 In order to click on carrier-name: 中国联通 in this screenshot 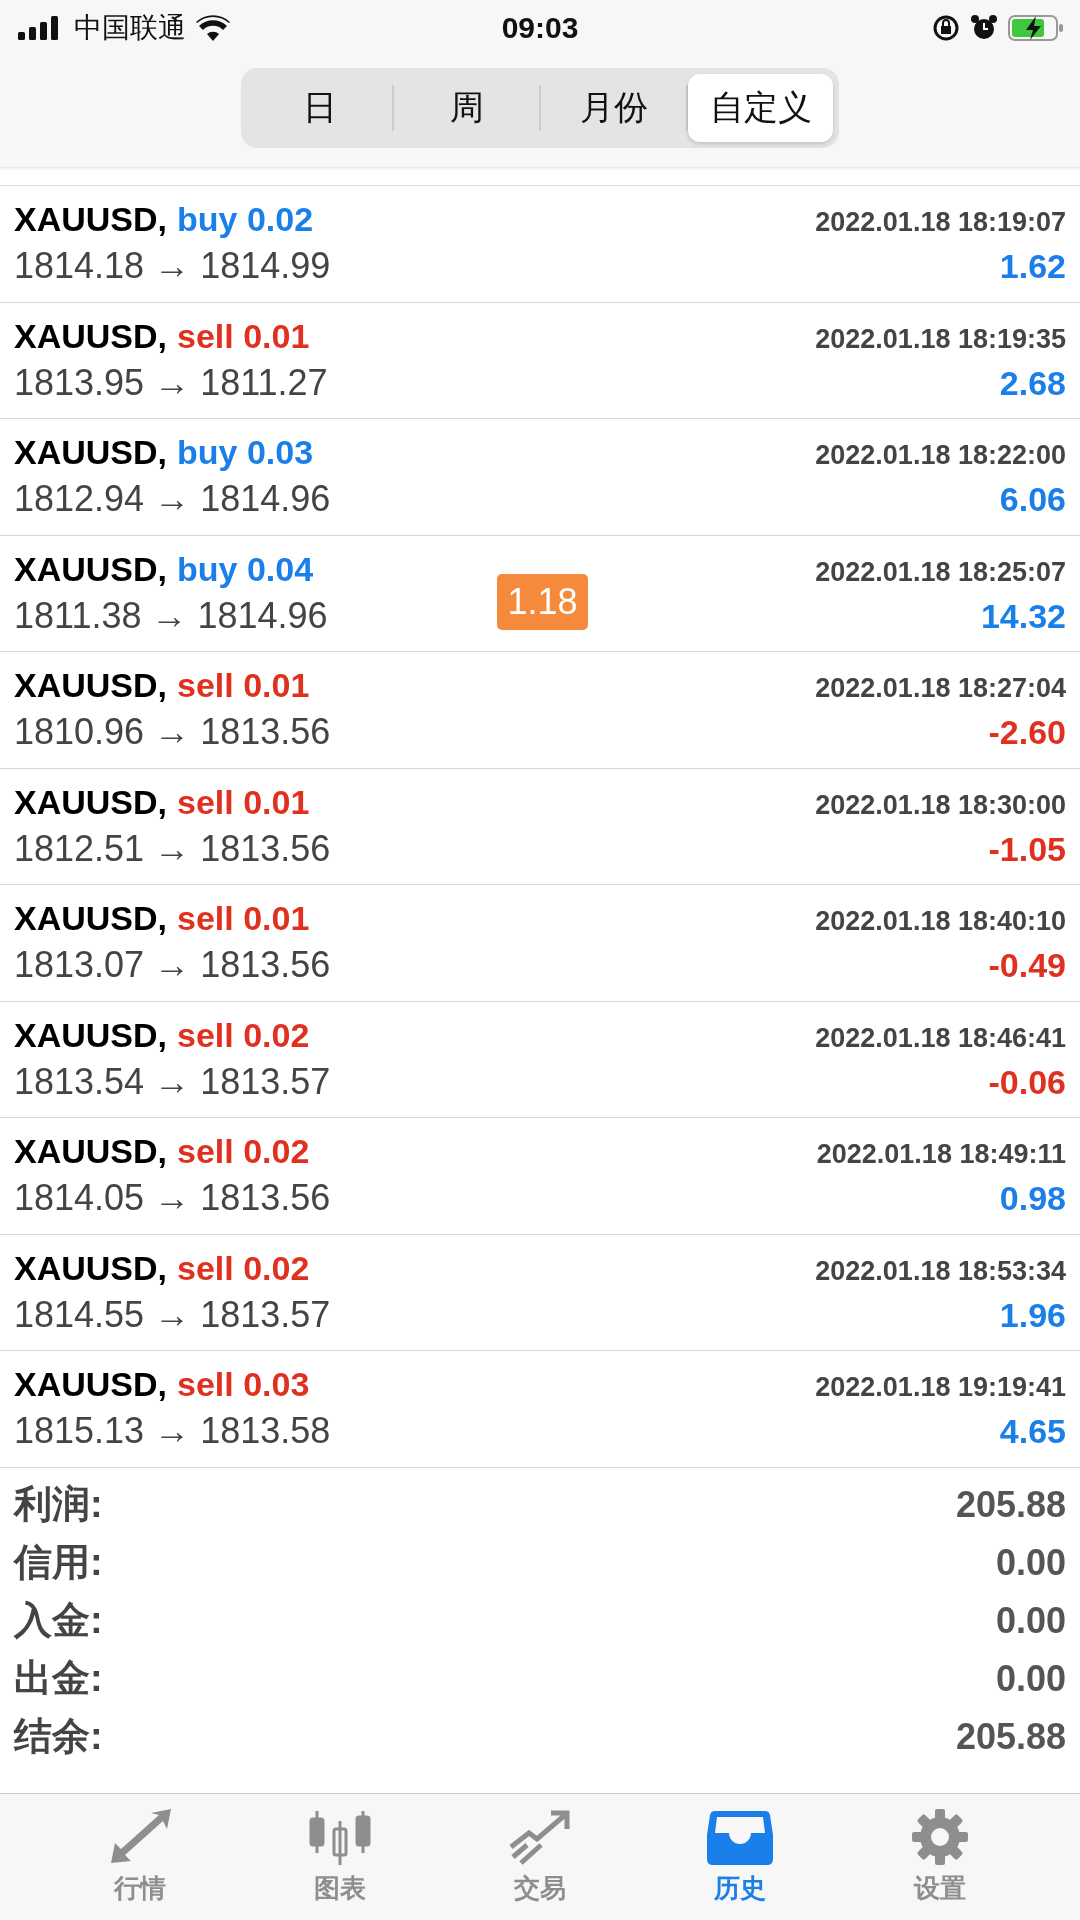, I will do `click(130, 28)`.